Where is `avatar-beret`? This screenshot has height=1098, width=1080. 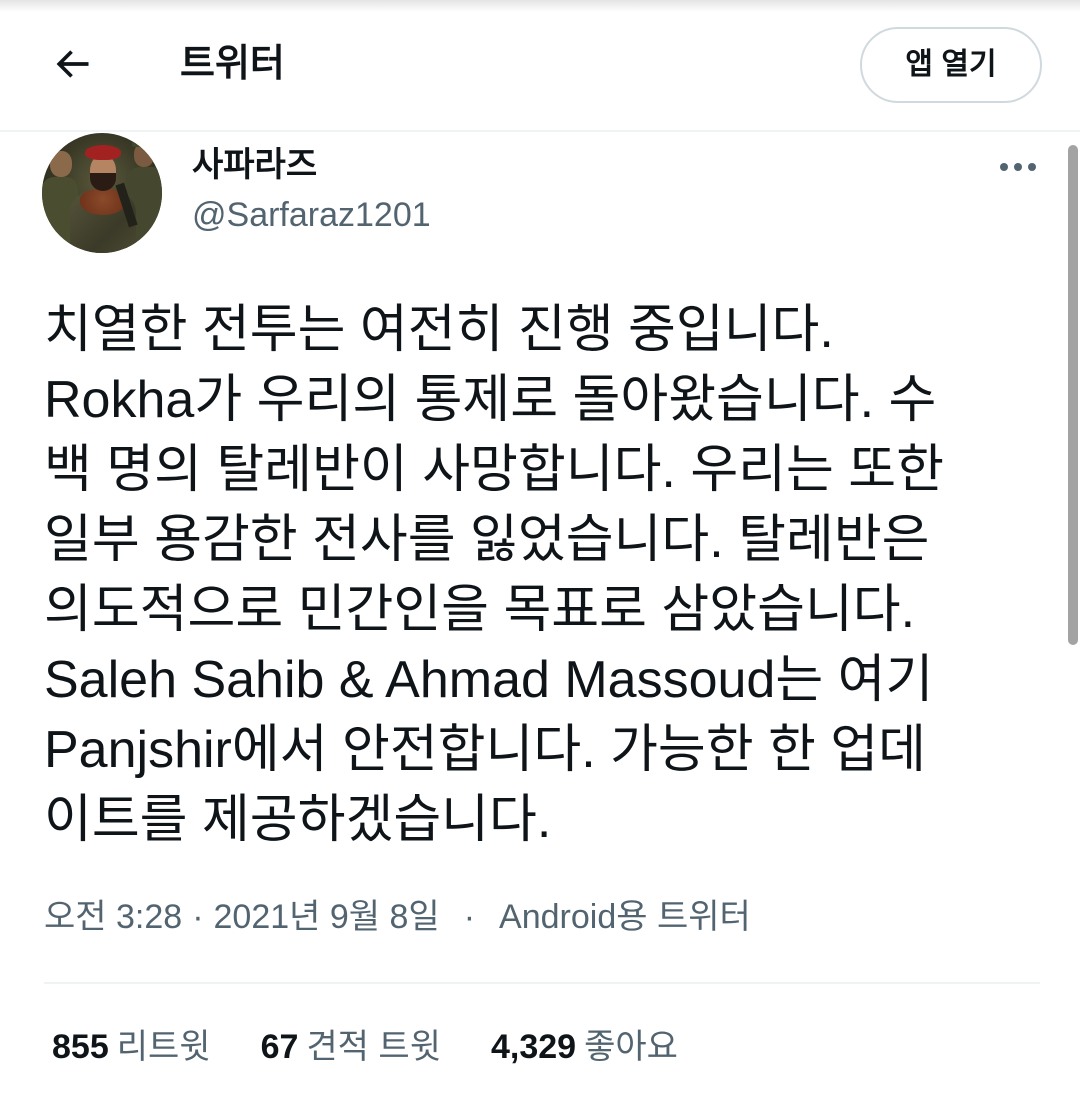
avatar-beret is located at coordinates (103, 152).